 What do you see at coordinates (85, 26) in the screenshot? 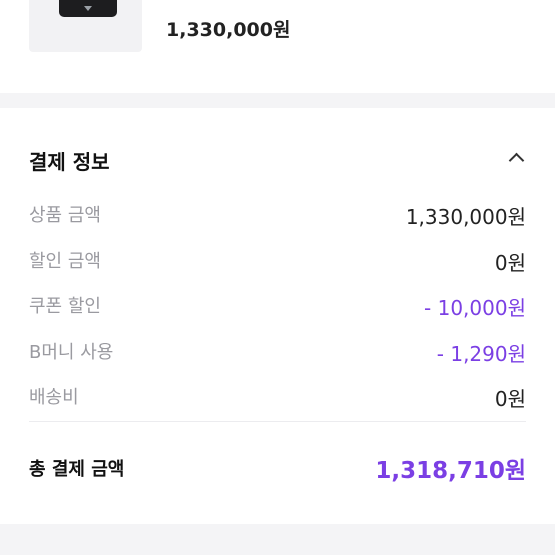
I see `product-thumbnail` at bounding box center [85, 26].